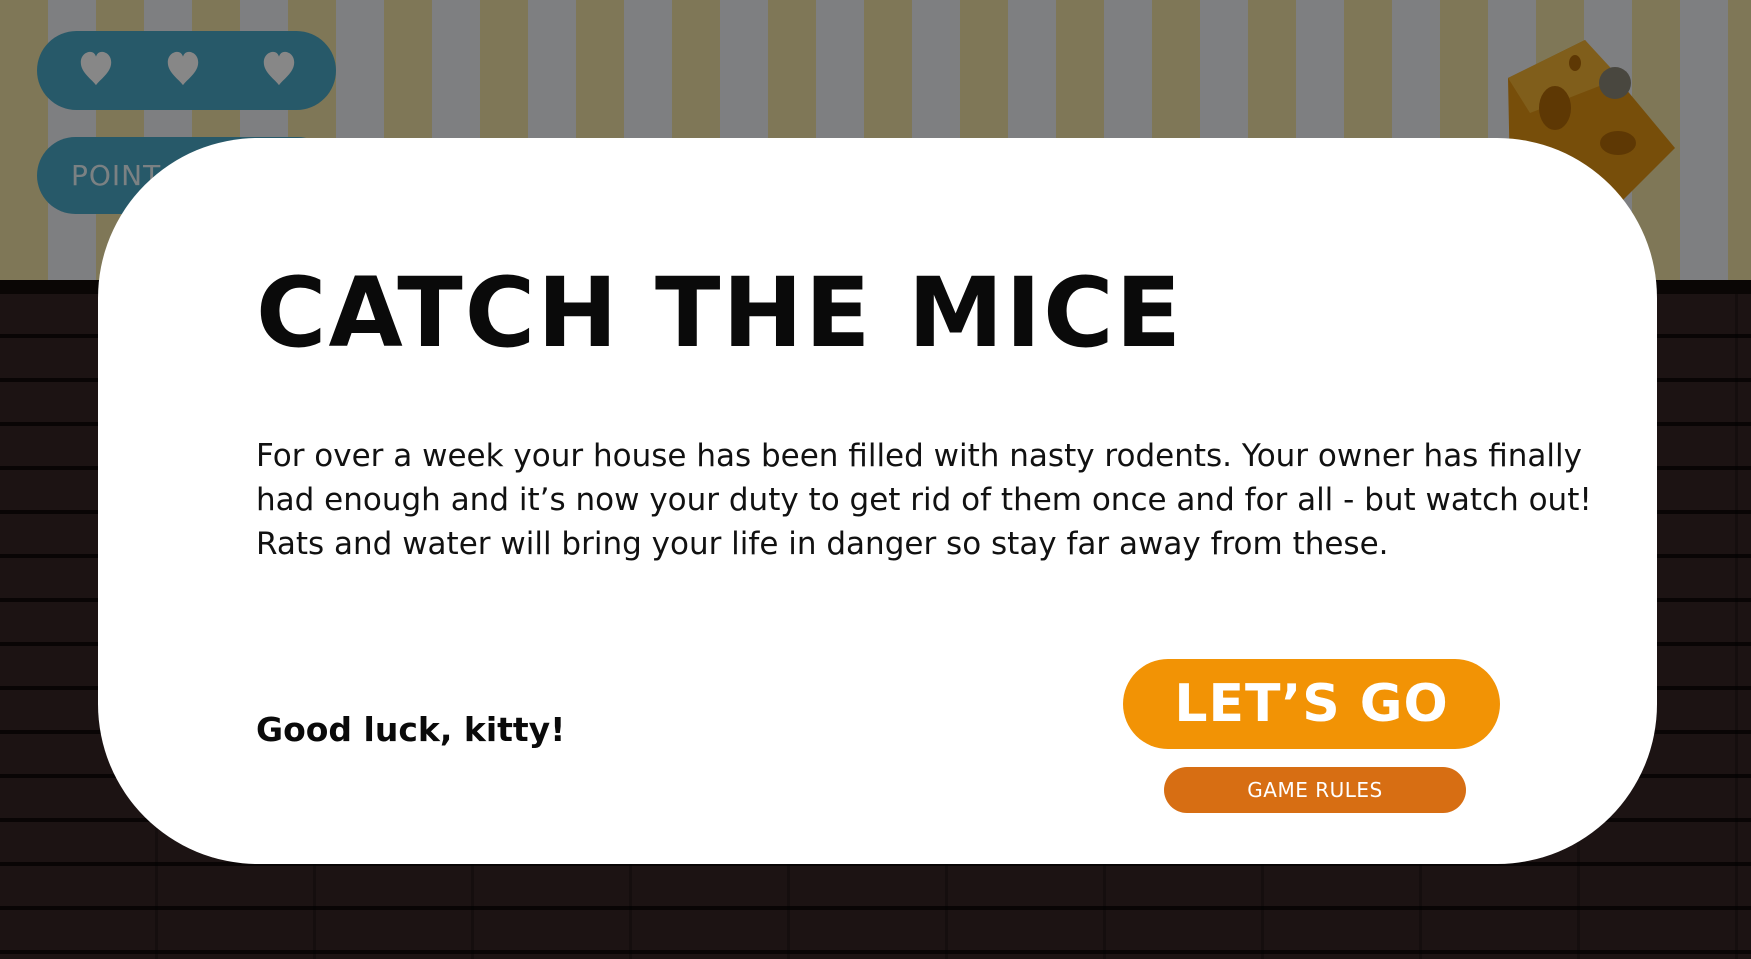 This screenshot has height=959, width=1751. Describe the element at coordinates (1315, 790) in the screenshot. I see `game-rules-button: GAME RULES` at that location.